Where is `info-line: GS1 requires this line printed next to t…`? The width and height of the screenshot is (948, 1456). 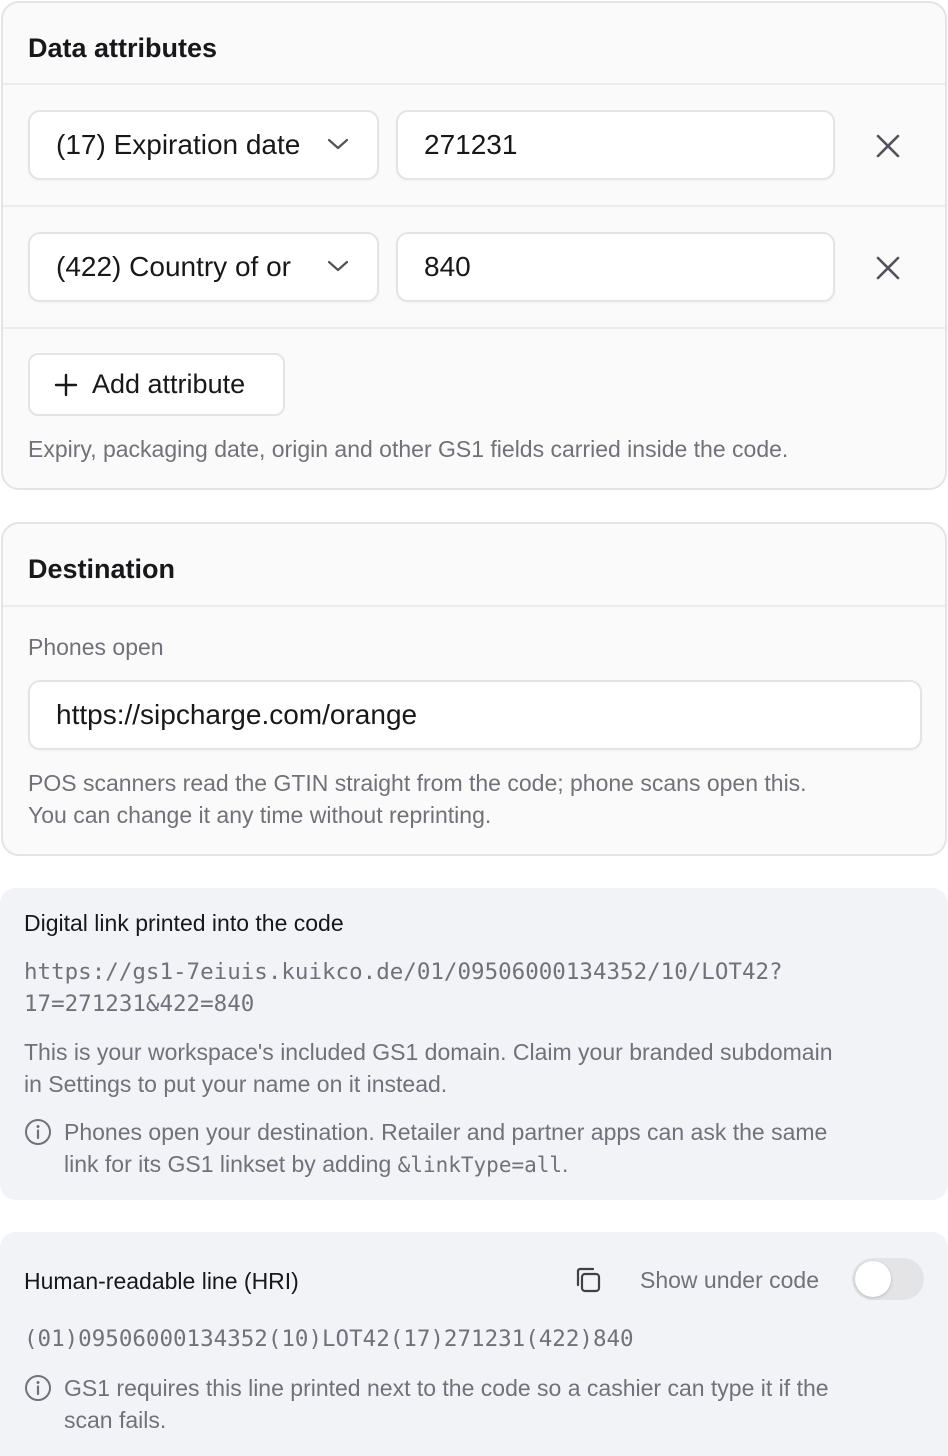
info-line: GS1 requires this line printed next to t… is located at coordinates (446, 1388).